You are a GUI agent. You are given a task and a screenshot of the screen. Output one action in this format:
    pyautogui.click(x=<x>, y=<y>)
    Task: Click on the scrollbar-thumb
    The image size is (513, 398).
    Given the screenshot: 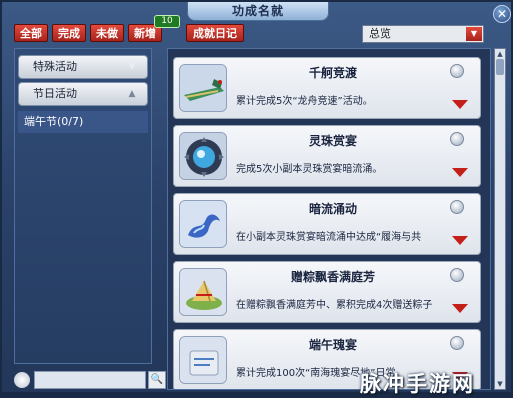 What is the action you would take?
    pyautogui.click(x=500, y=67)
    